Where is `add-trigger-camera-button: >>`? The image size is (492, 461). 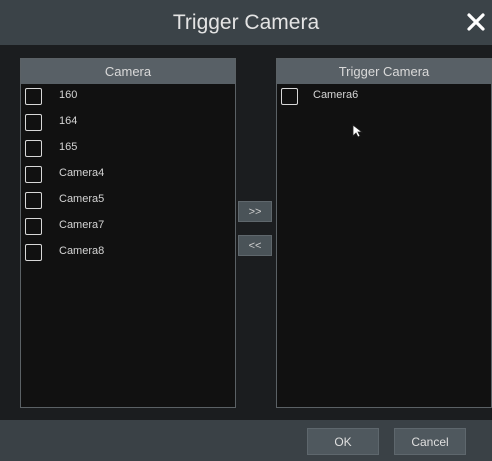 add-trigger-camera-button: >> is located at coordinates (255, 211).